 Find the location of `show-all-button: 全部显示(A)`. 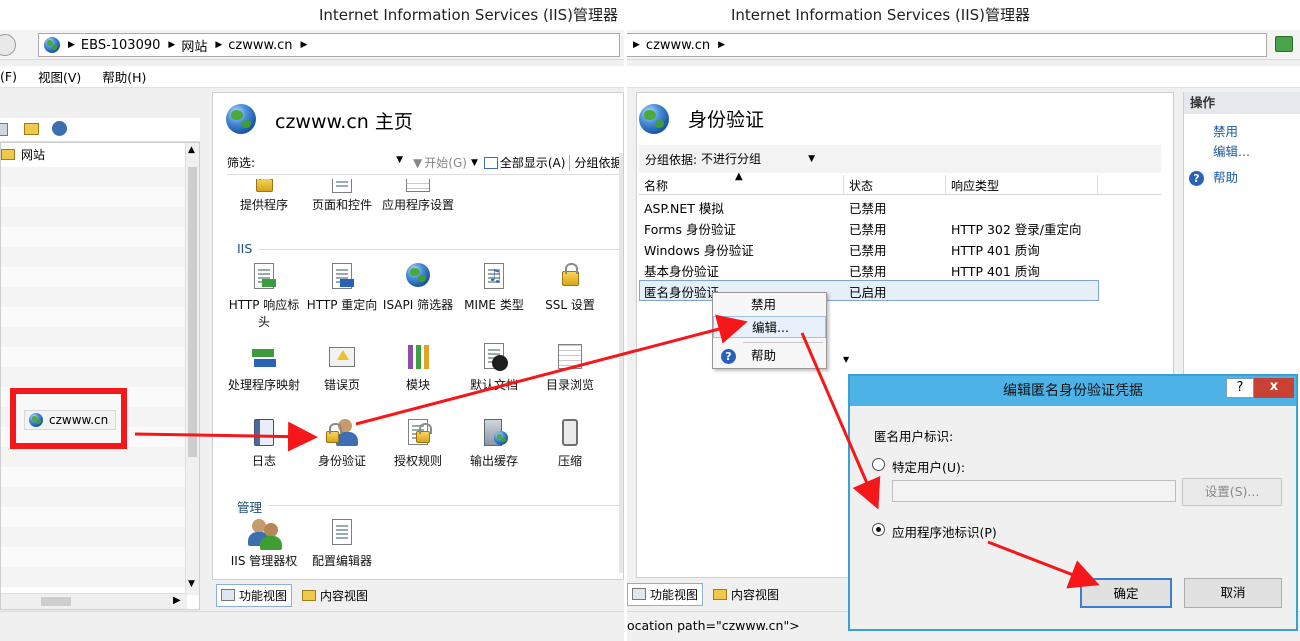

show-all-button: 全部显示(A) is located at coordinates (533, 162).